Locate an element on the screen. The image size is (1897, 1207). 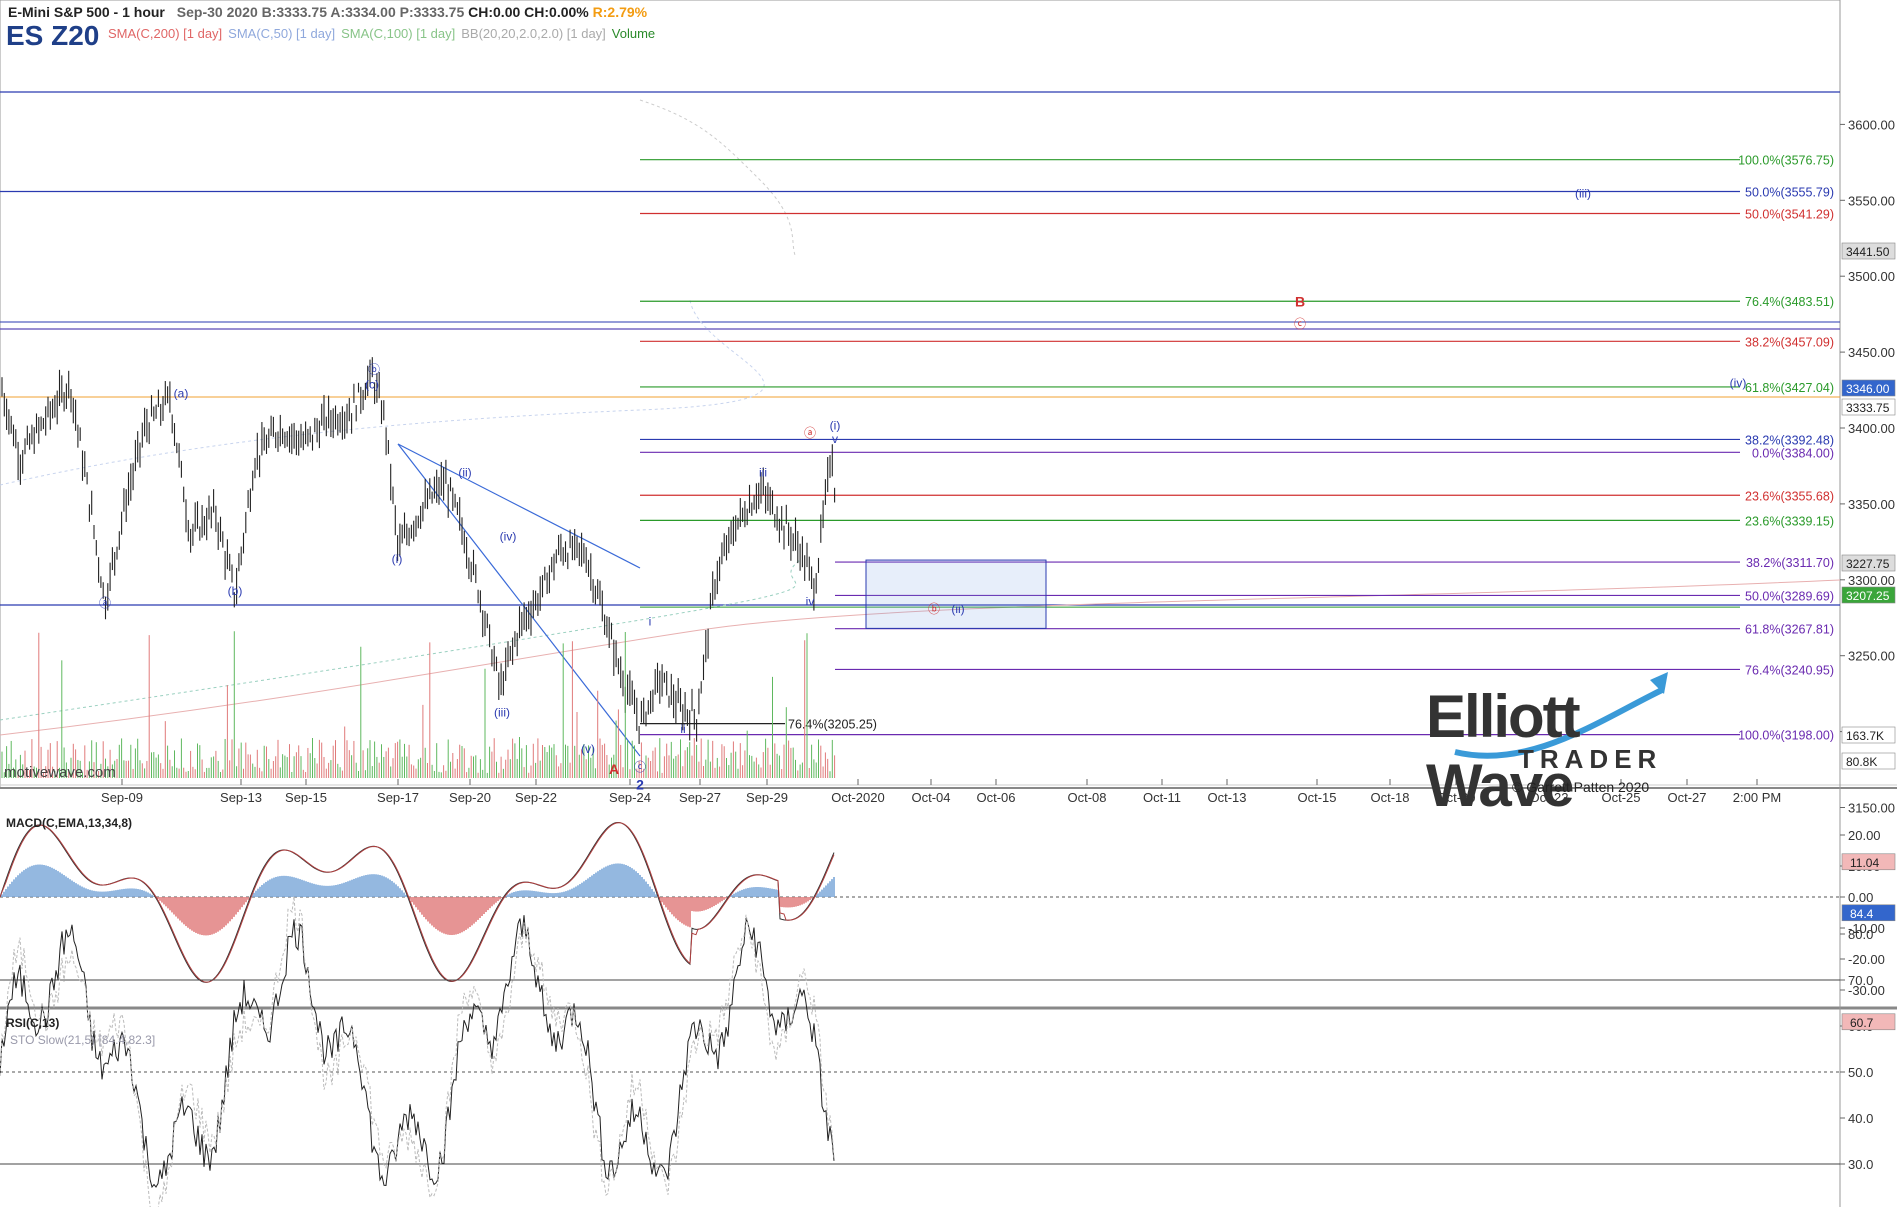
symbol-label: ES Z20 is located at coordinates (53, 35).